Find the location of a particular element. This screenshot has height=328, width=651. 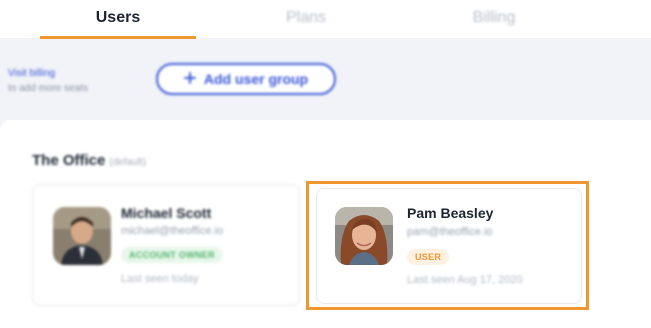

billing-hint-text: to add more seats is located at coordinates (48, 88).